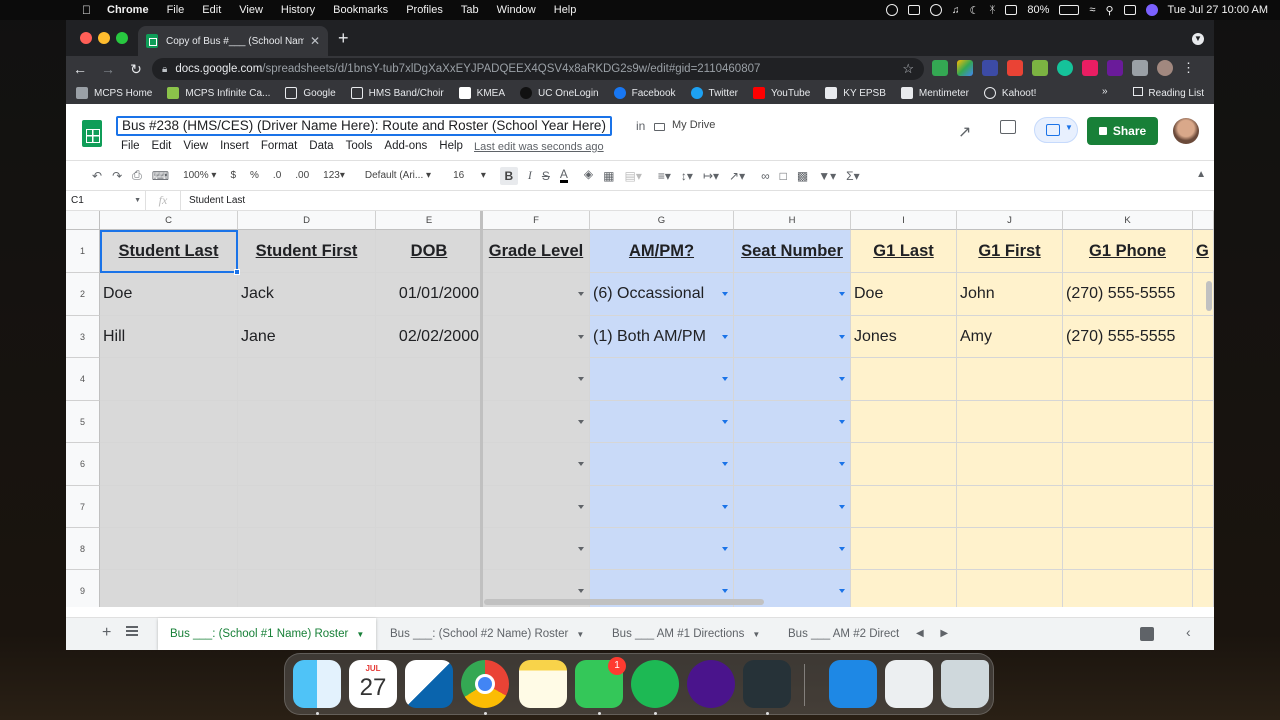  What do you see at coordinates (516, 10) in the screenshot?
I see `menu-window: Window` at bounding box center [516, 10].